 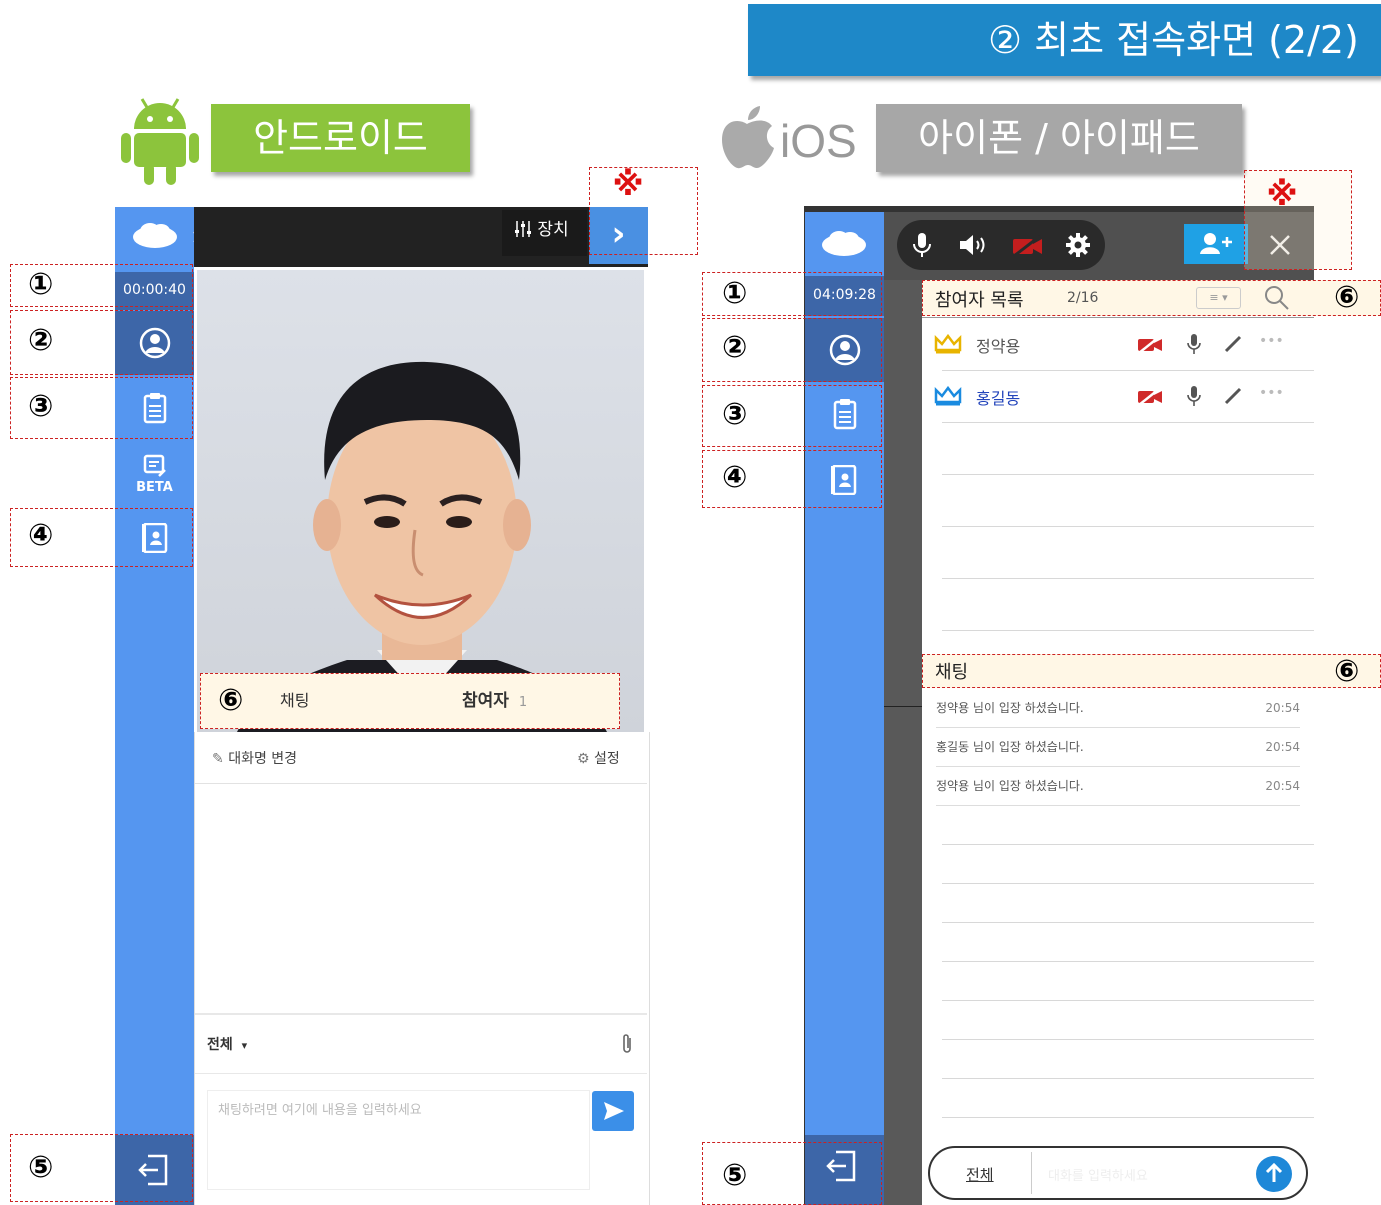 I want to click on chat-title: 채팅, so click(x=952, y=672).